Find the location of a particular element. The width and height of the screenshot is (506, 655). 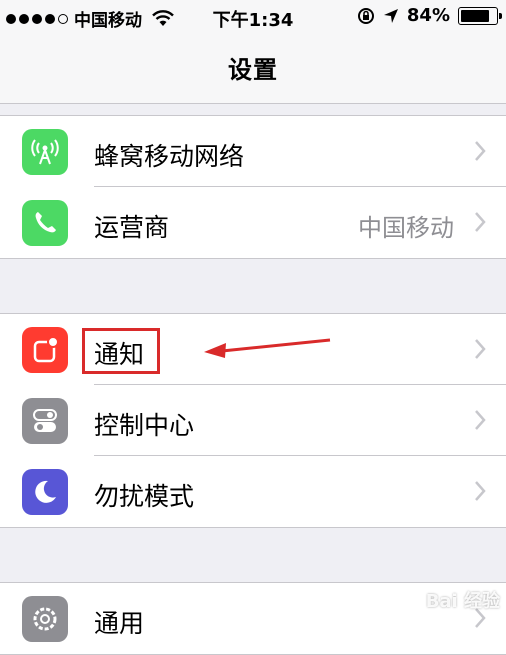

moon-icon is located at coordinates (45, 492).